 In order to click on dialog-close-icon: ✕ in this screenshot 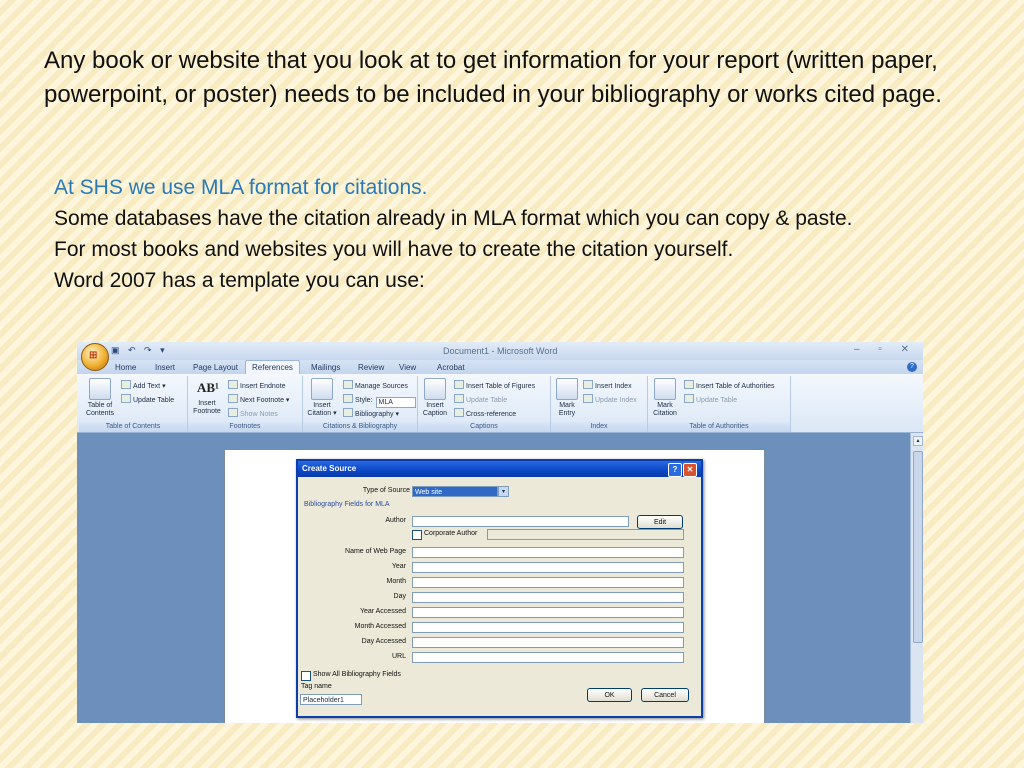, I will do `click(690, 470)`.